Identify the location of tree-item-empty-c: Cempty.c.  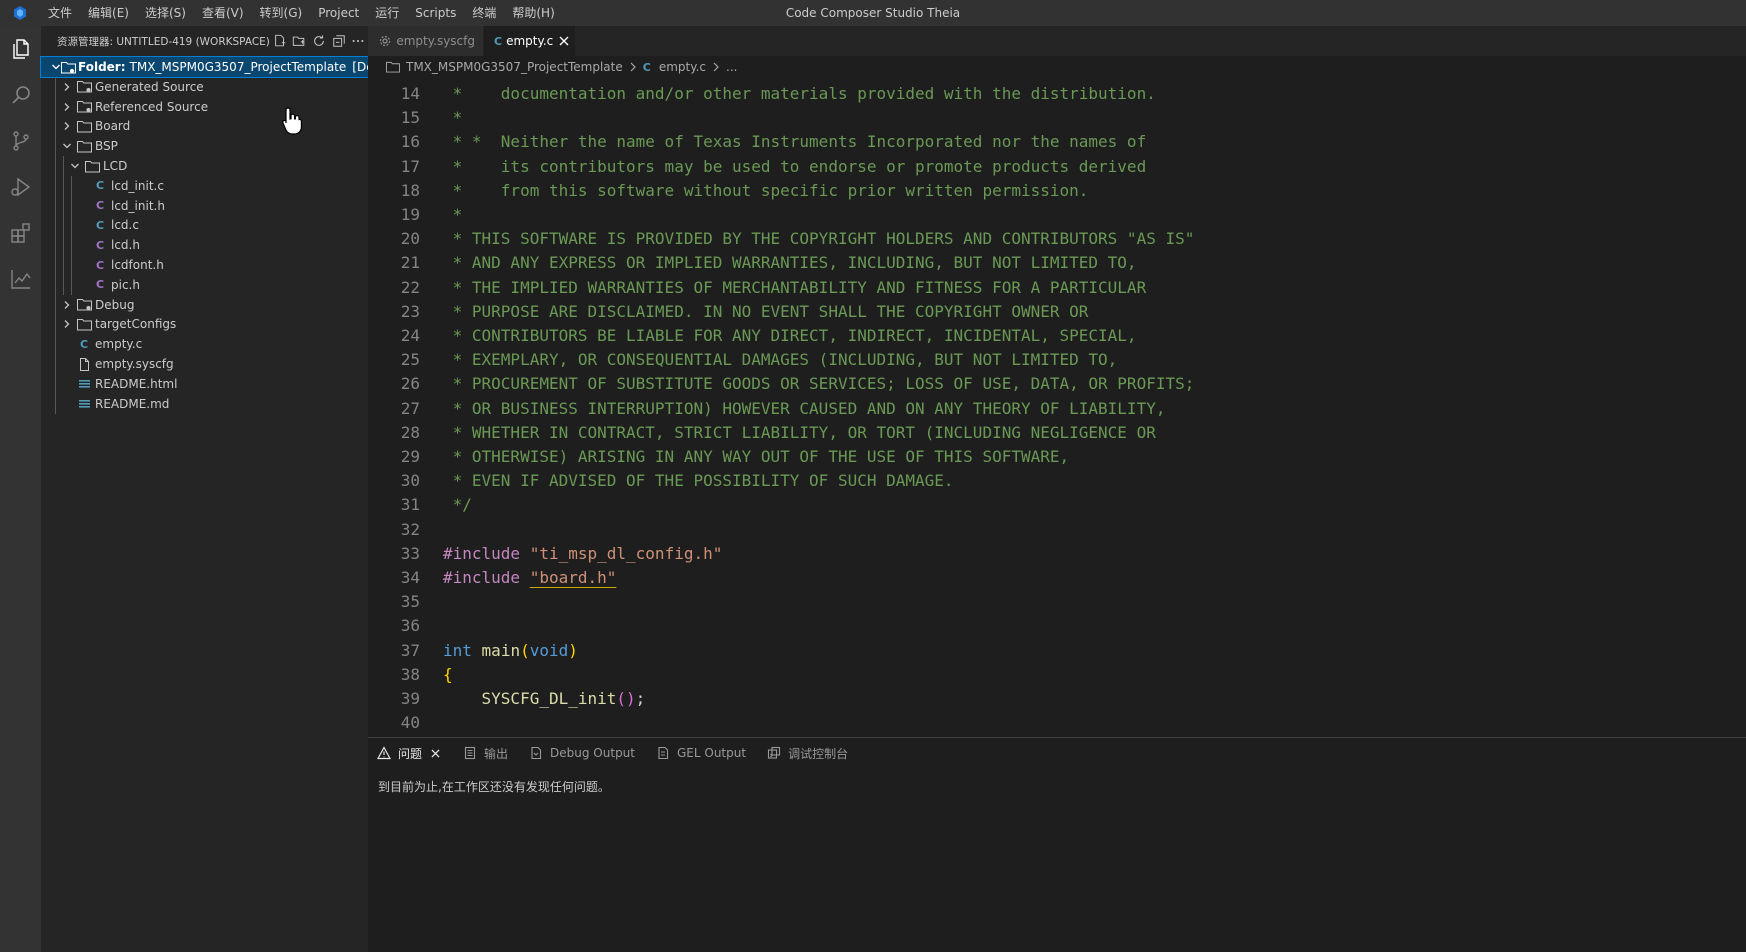
(204, 344).